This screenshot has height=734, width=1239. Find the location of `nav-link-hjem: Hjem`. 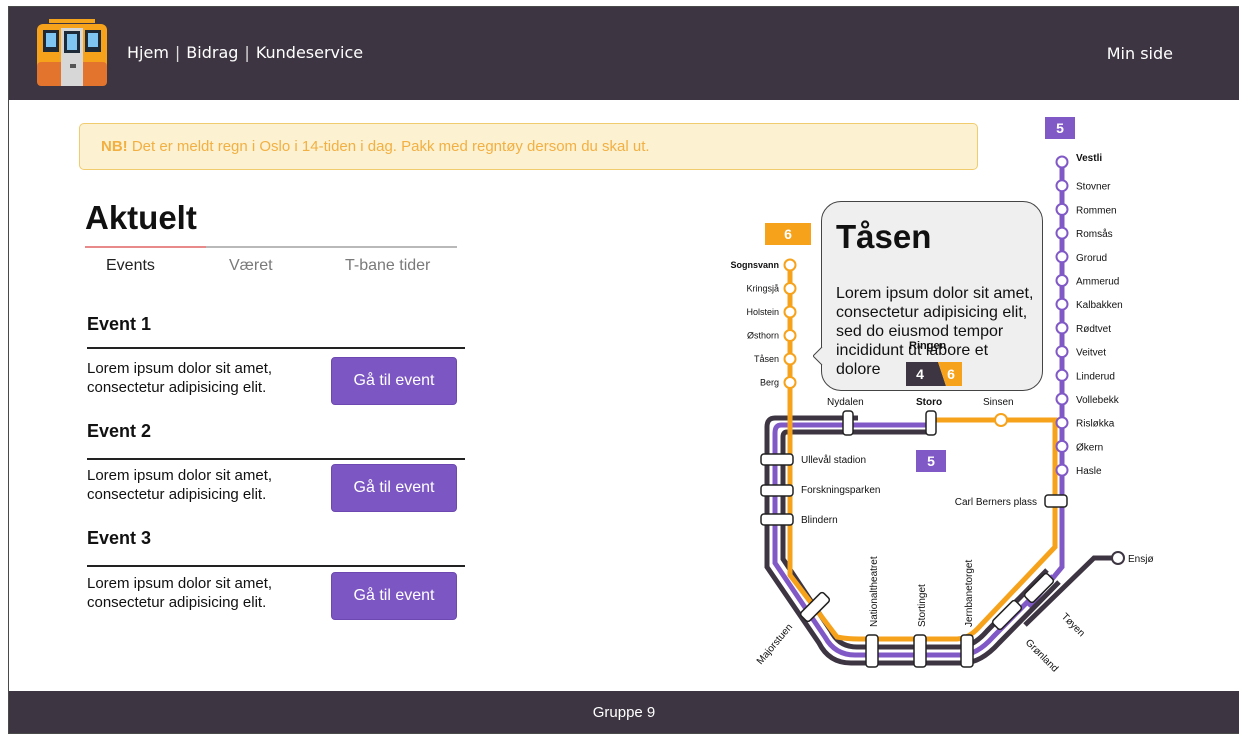

nav-link-hjem: Hjem is located at coordinates (148, 52).